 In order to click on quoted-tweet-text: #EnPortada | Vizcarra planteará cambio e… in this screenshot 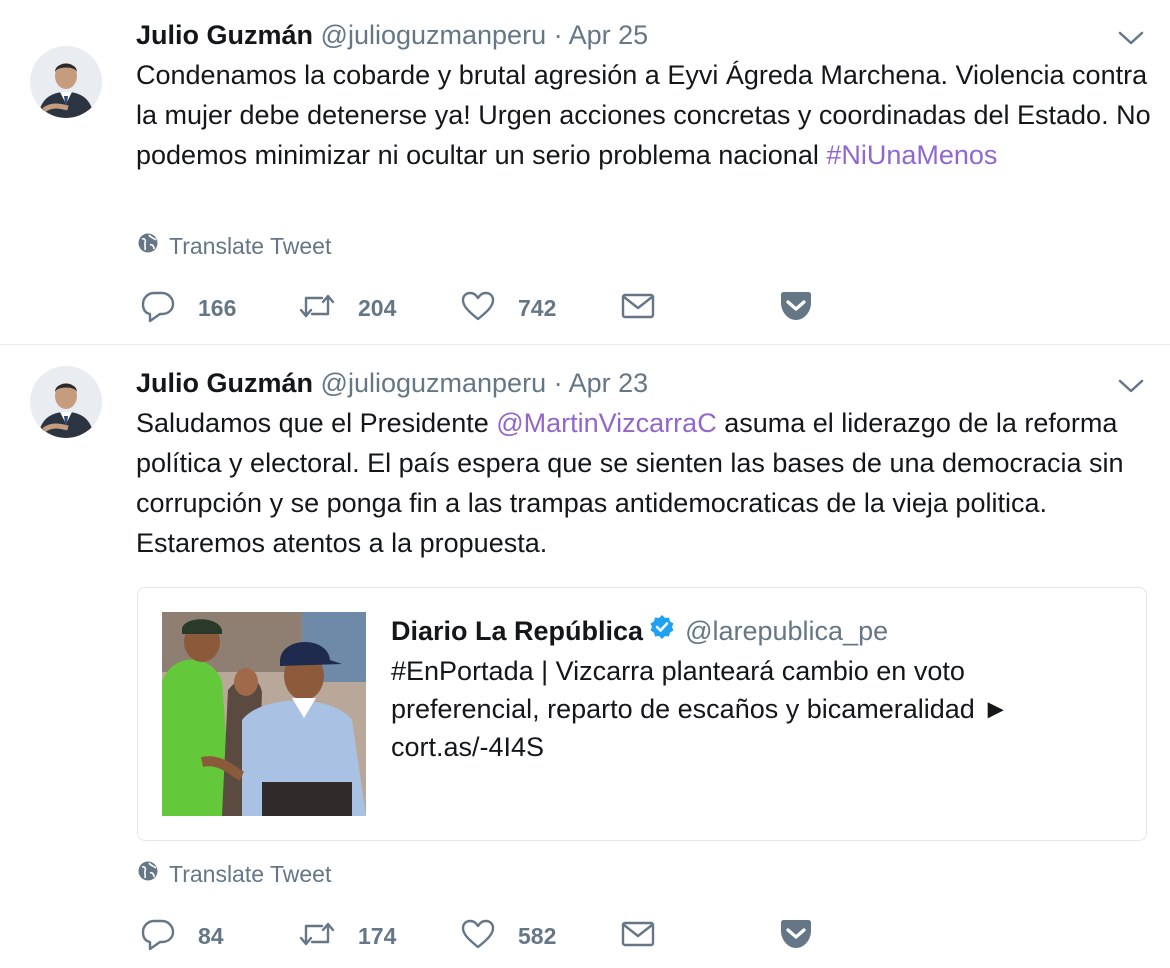, I will do `click(700, 709)`.